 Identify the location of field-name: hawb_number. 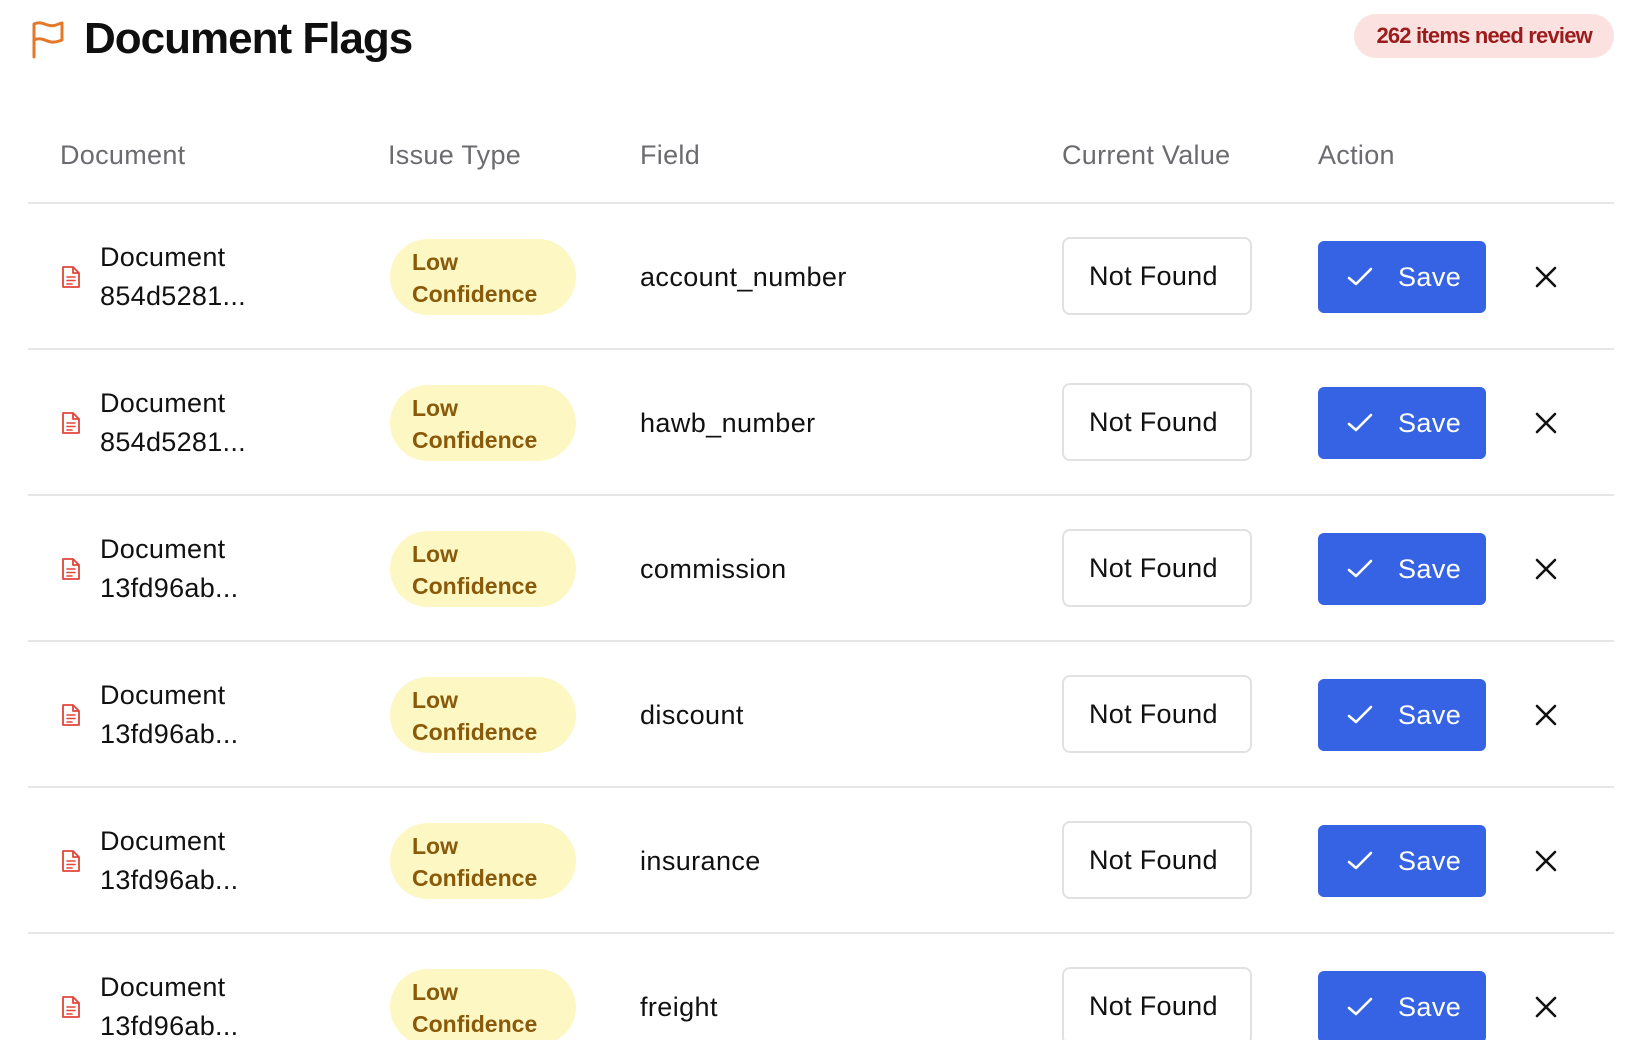
(728, 423).